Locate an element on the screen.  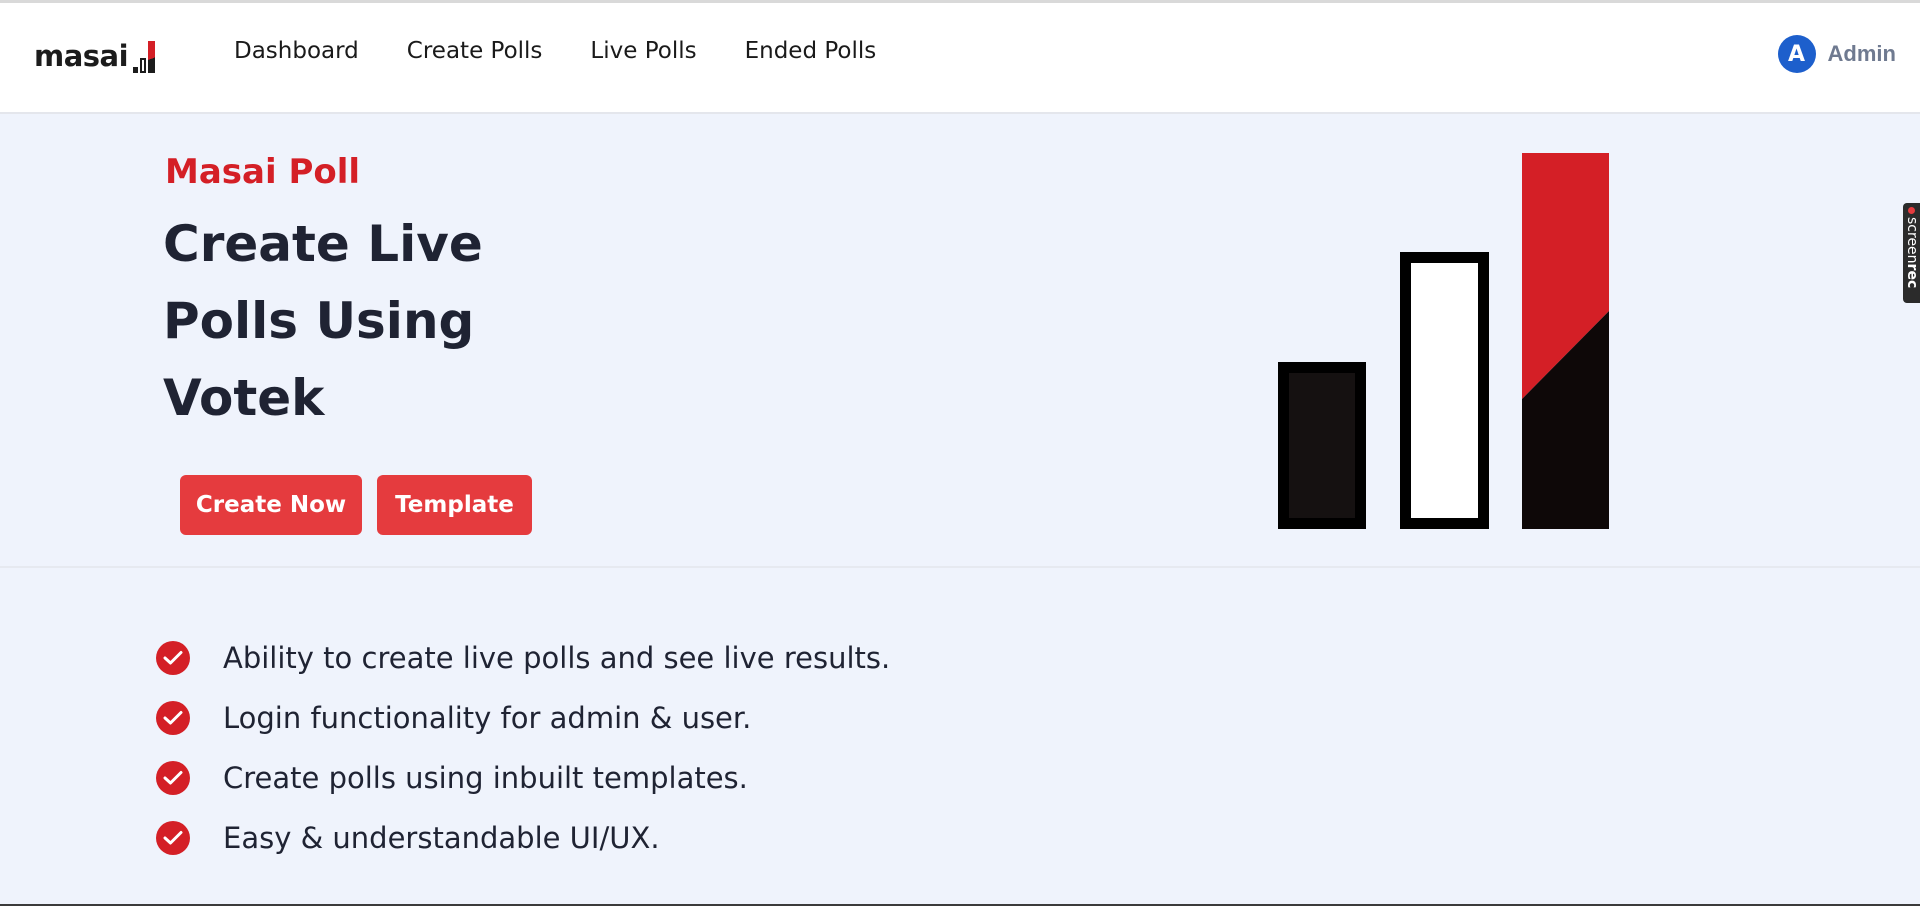
hero-eyebrow: Masai Poll is located at coordinates (263, 172).